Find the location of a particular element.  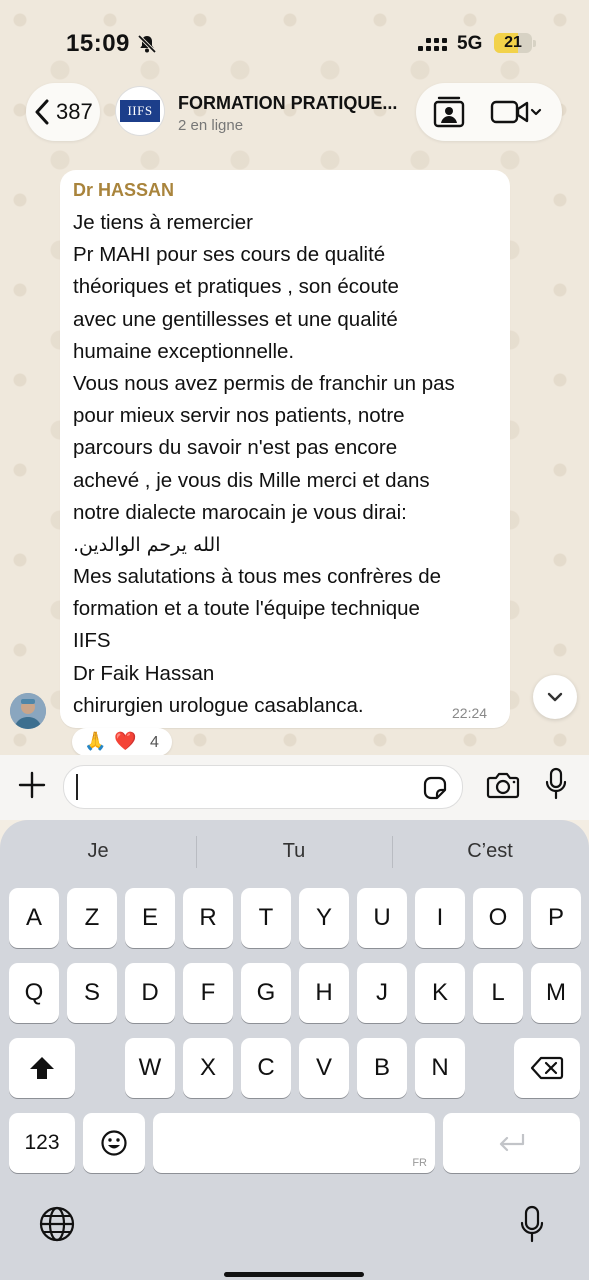

key-r: R is located at coordinates (208, 918).